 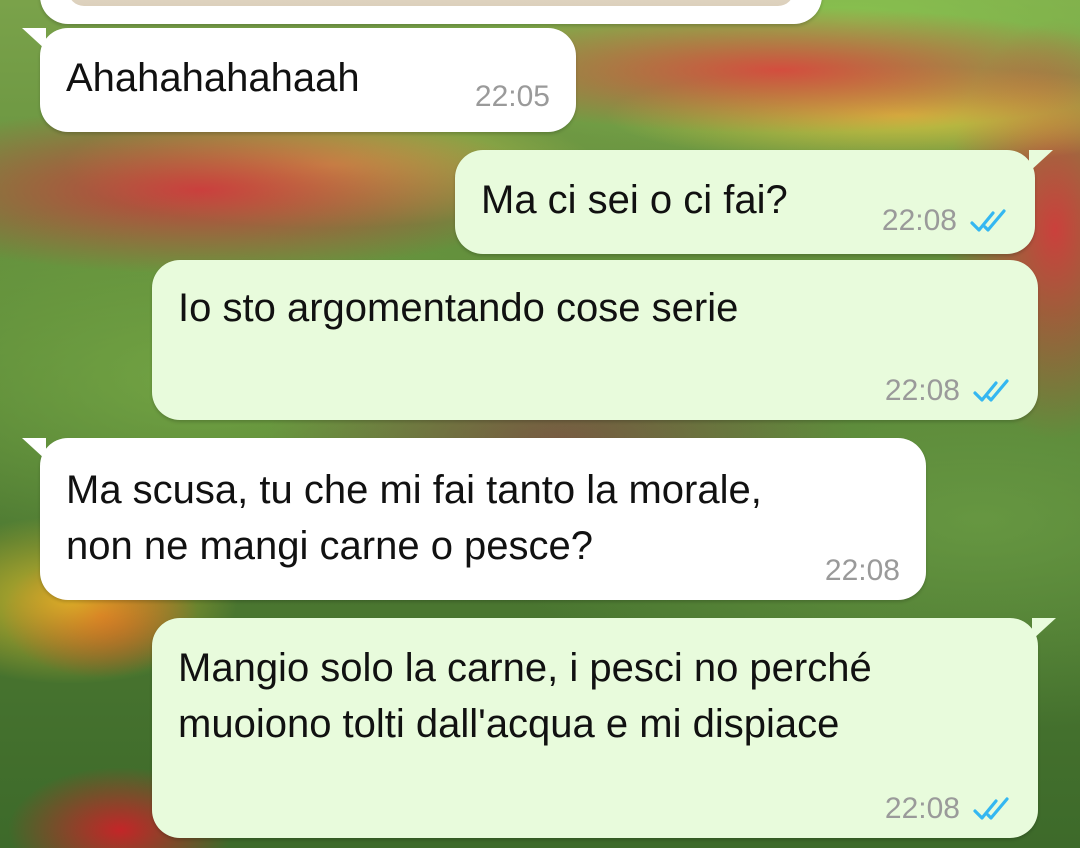 What do you see at coordinates (458, 308) in the screenshot?
I see `message-text: Io sto argomentando cose serie` at bounding box center [458, 308].